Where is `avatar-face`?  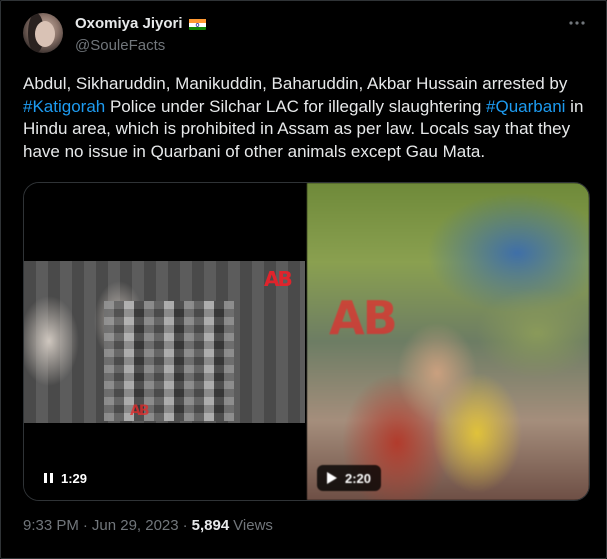
avatar-face is located at coordinates (45, 34).